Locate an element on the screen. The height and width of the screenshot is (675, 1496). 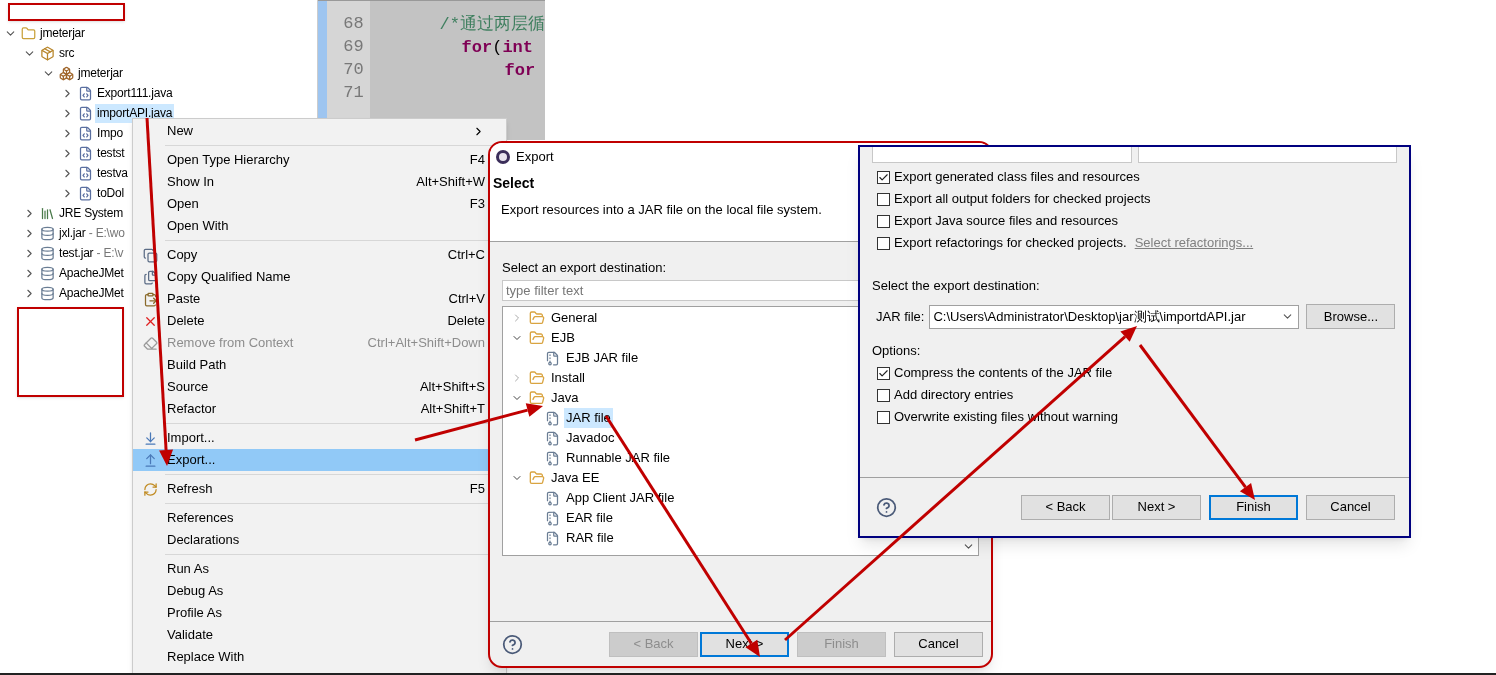
shortcut-label: F4 is located at coordinates (477, 160).